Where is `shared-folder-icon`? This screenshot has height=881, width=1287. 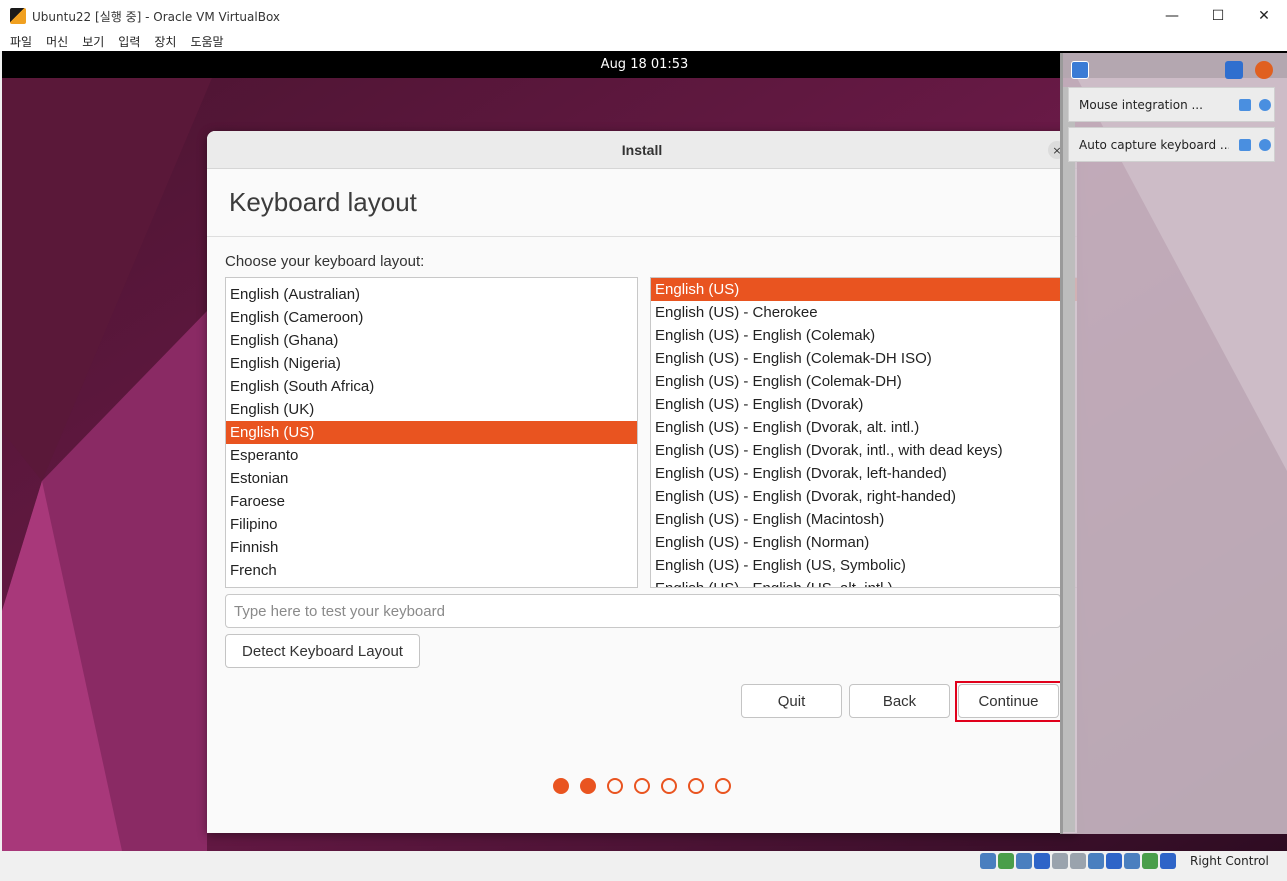 shared-folder-icon is located at coordinates (1078, 861).